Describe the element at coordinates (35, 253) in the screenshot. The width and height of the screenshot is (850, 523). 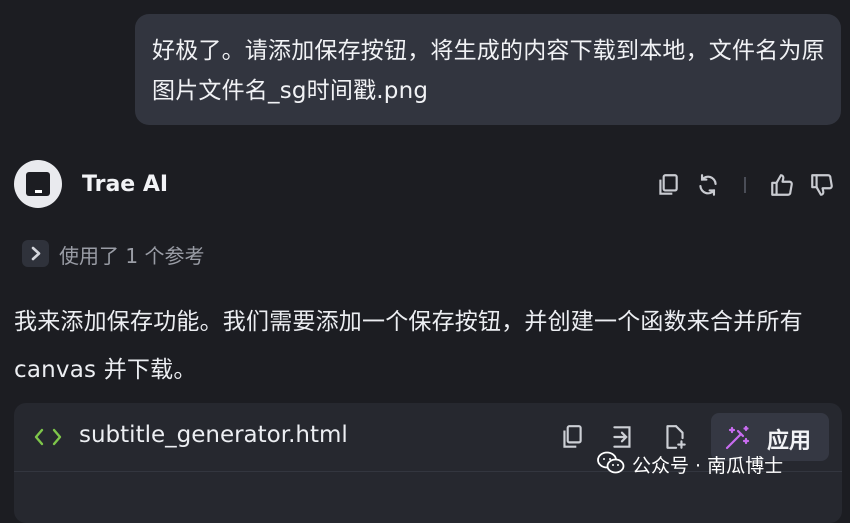
I see `chevron-right-icon` at that location.